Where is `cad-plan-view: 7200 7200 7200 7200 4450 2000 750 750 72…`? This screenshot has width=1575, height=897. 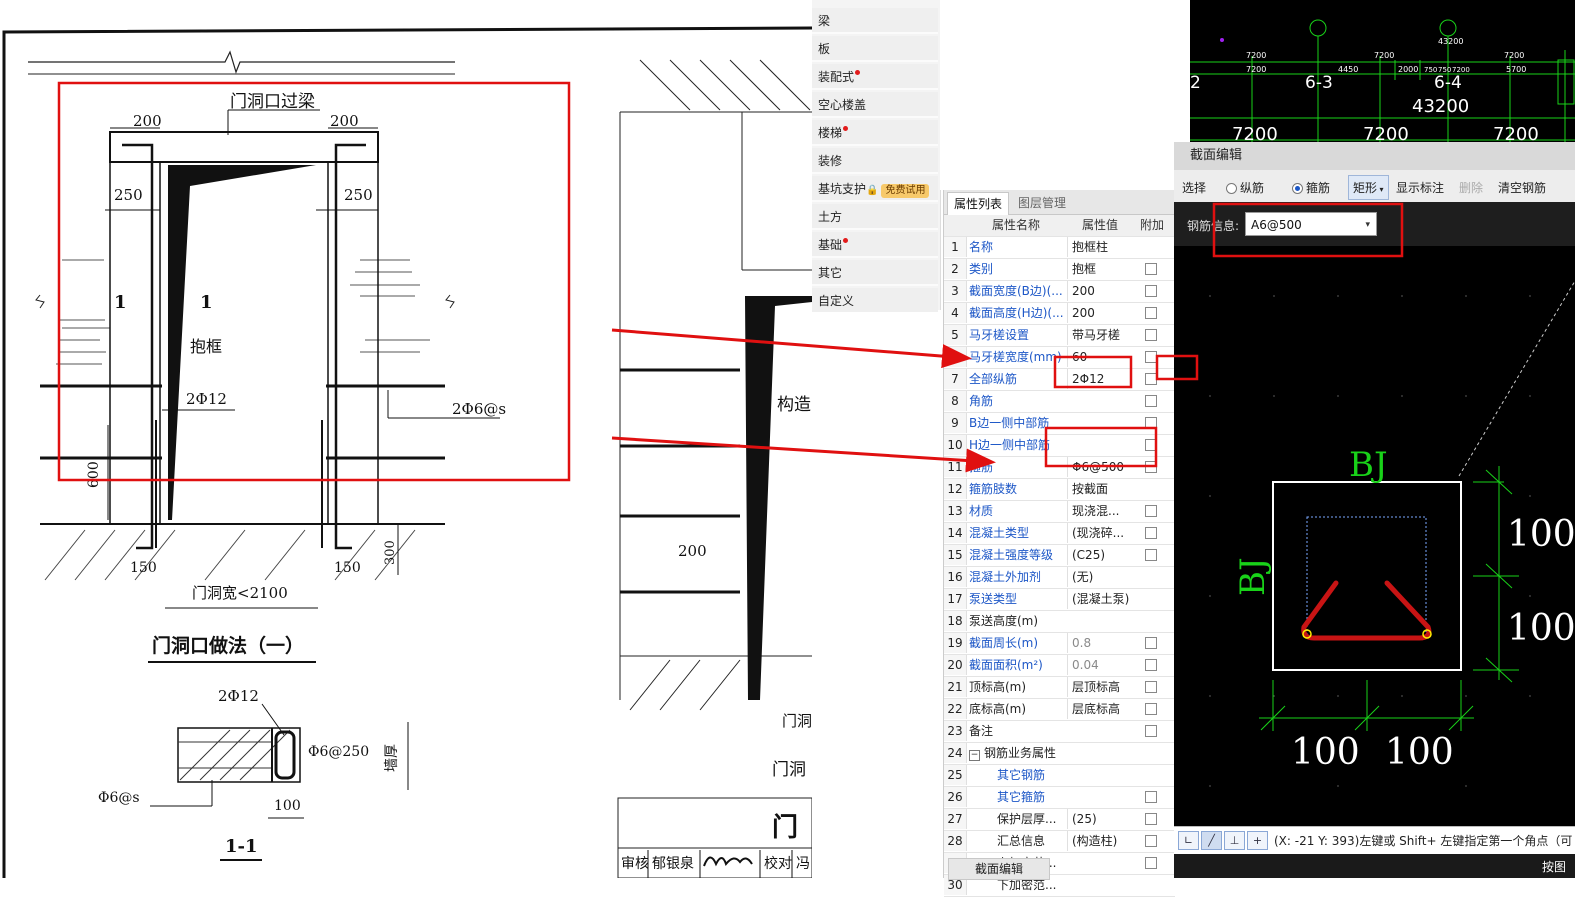
cad-plan-view: 7200 7200 7200 7200 4450 2000 750 750 72… is located at coordinates (1382, 72).